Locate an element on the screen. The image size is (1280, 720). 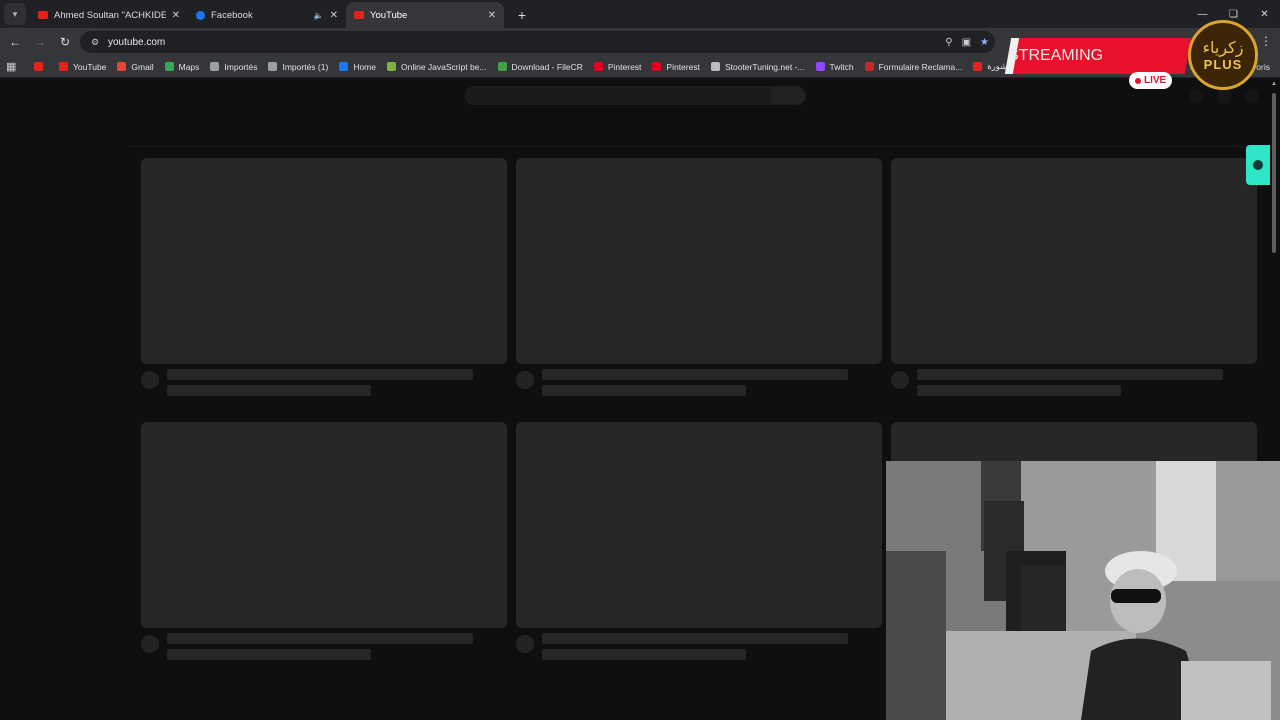
widget-icon is located at coordinates (1258, 165).